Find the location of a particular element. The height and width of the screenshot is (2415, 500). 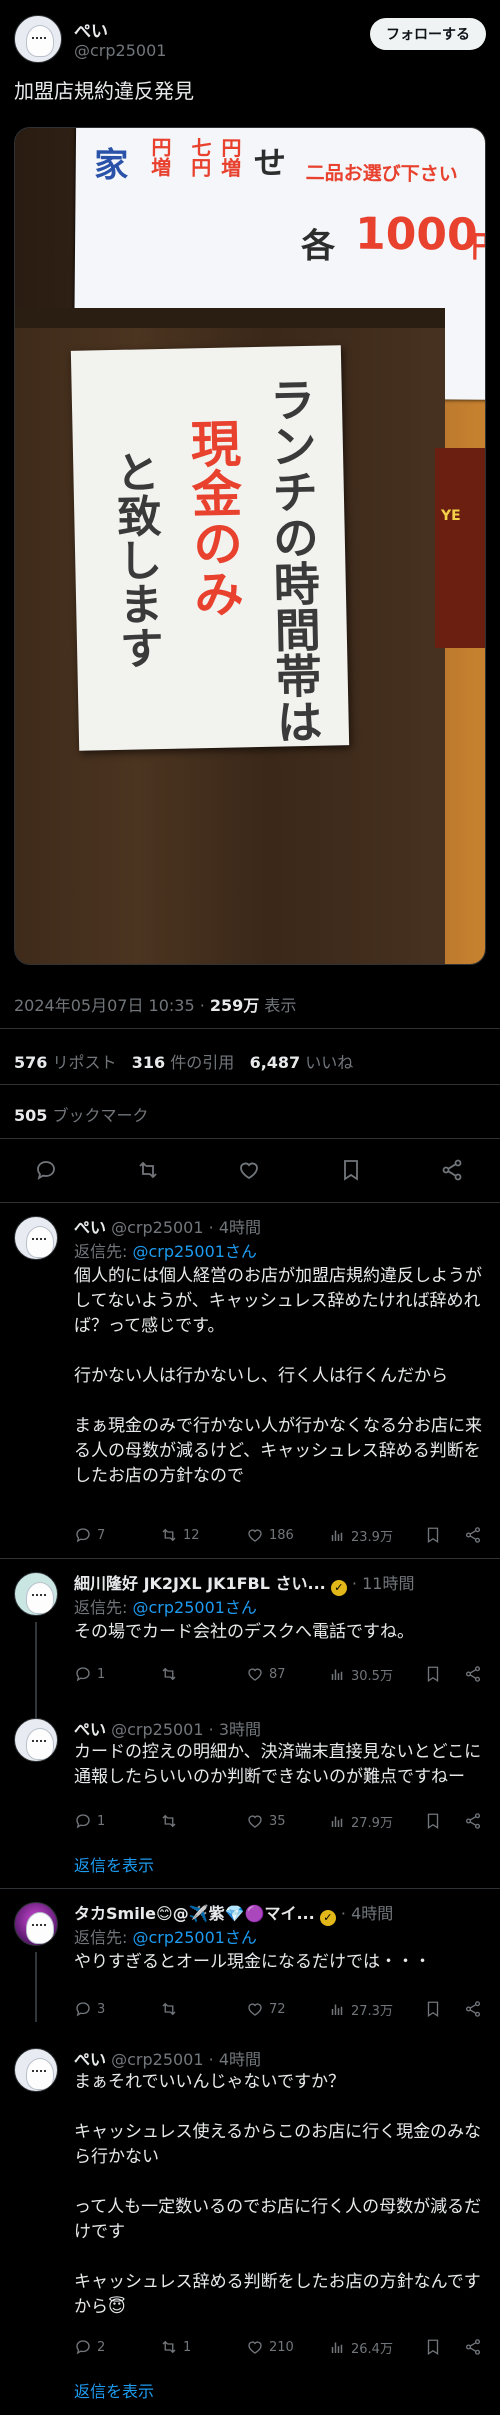

reposts-stat: 576 リポスト is located at coordinates (65, 1062).